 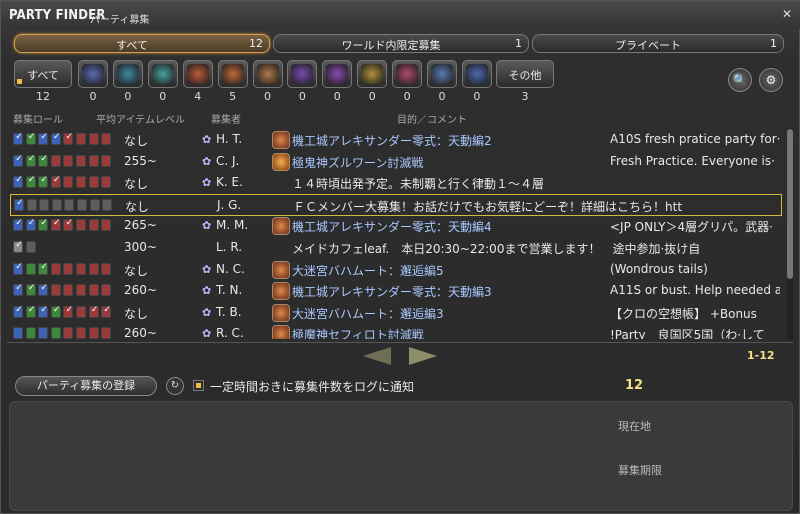 I want to click on filter-raid-button, so click(x=232, y=74).